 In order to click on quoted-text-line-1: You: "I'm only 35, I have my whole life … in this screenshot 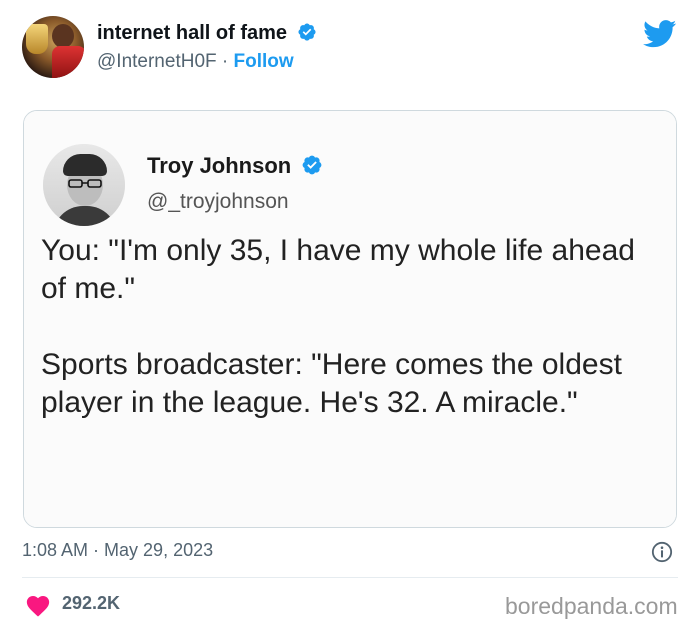, I will do `click(338, 269)`.